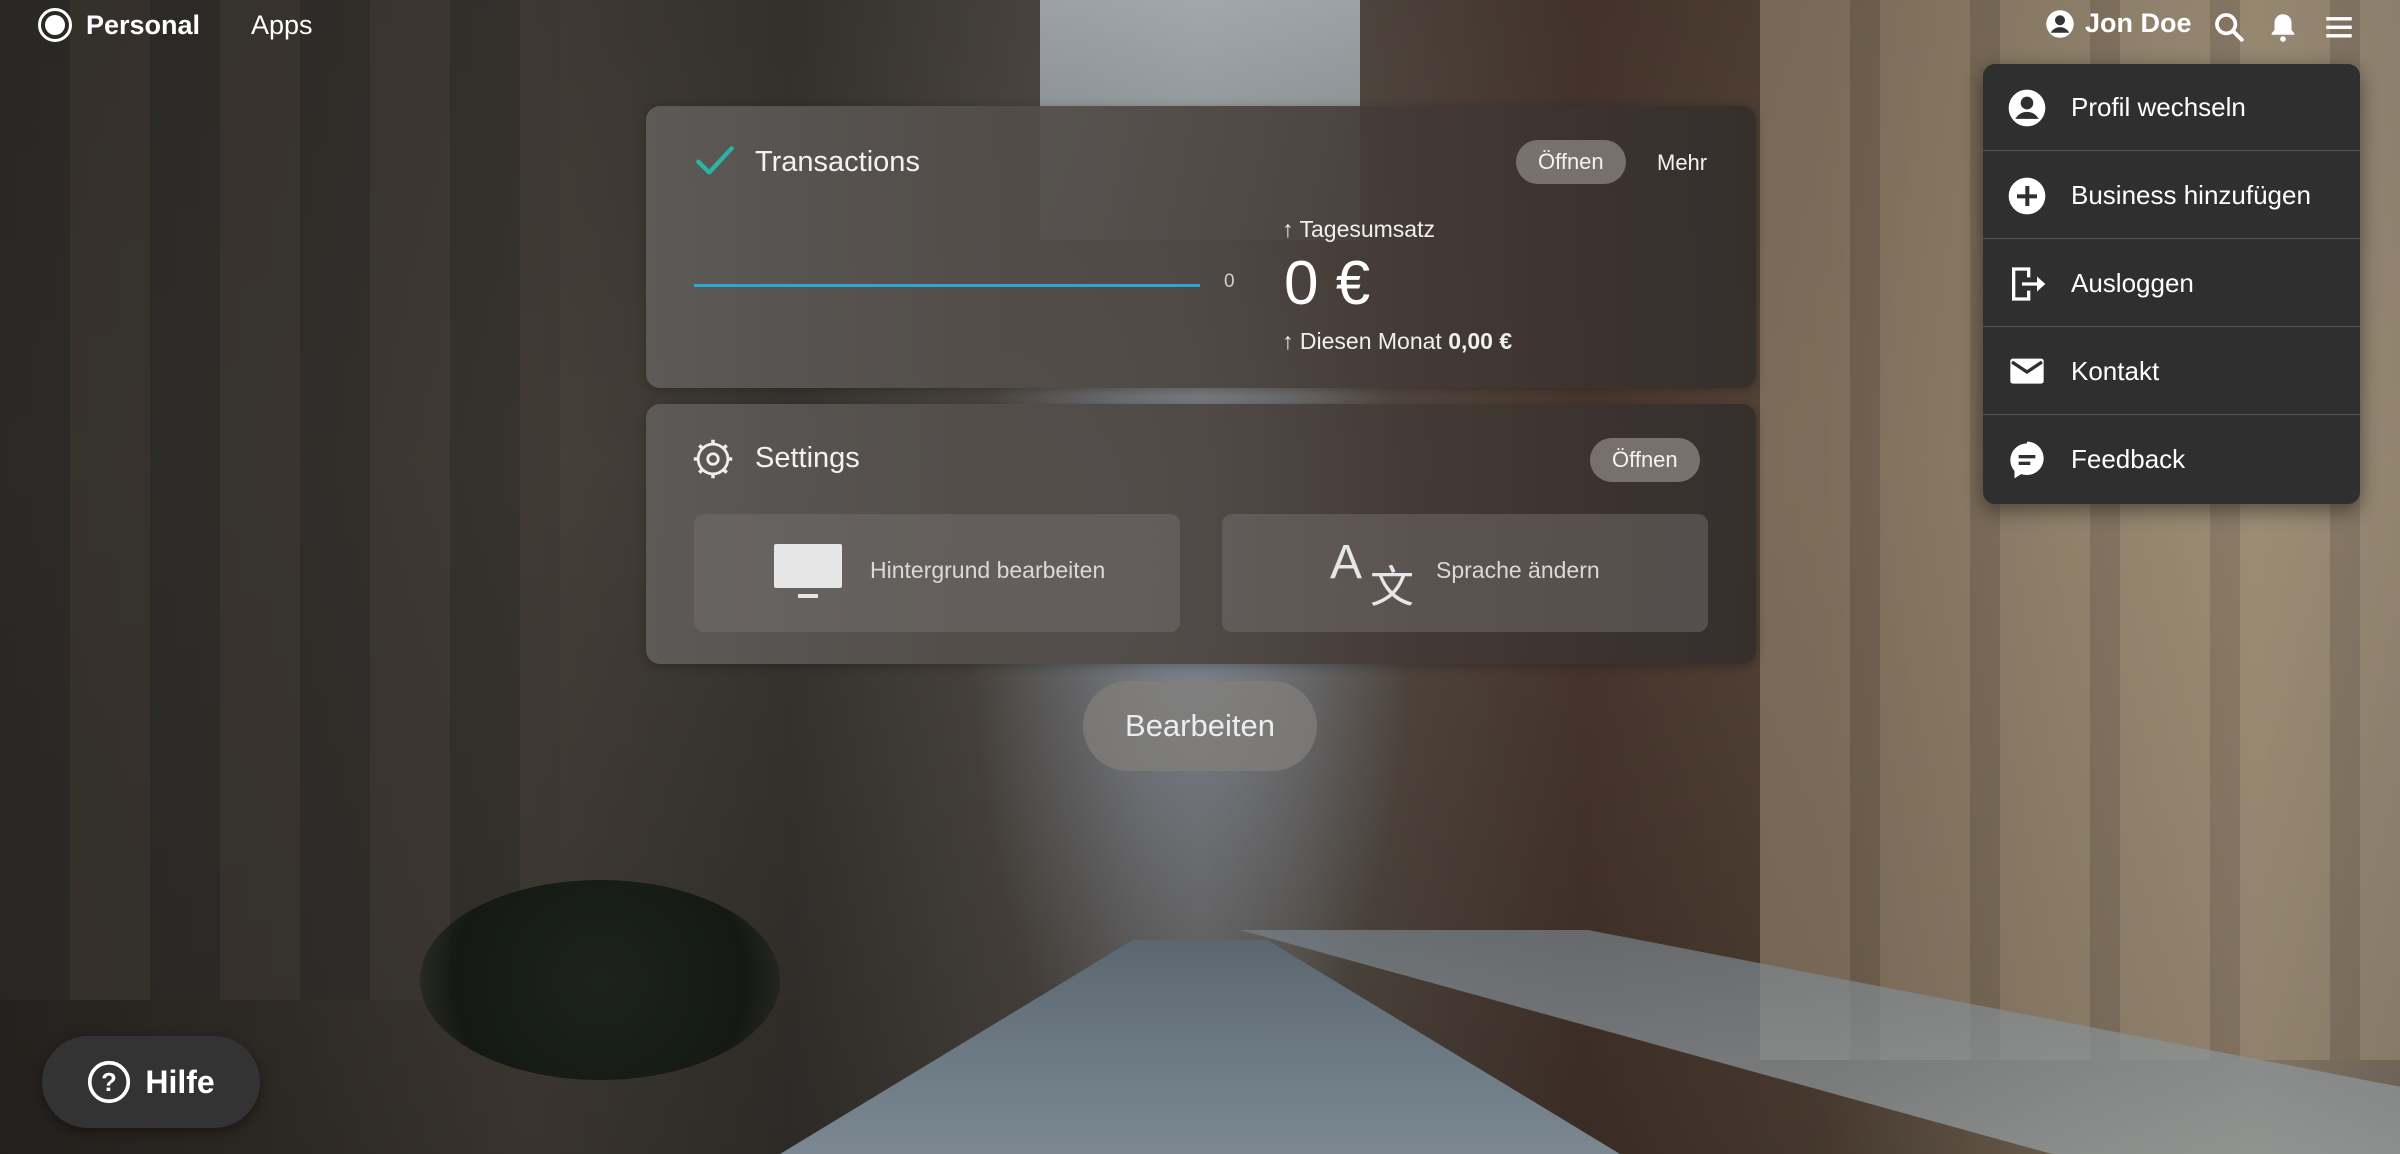  Describe the element at coordinates (1645, 460) in the screenshot. I see `settings-open-button: Öffnen` at that location.